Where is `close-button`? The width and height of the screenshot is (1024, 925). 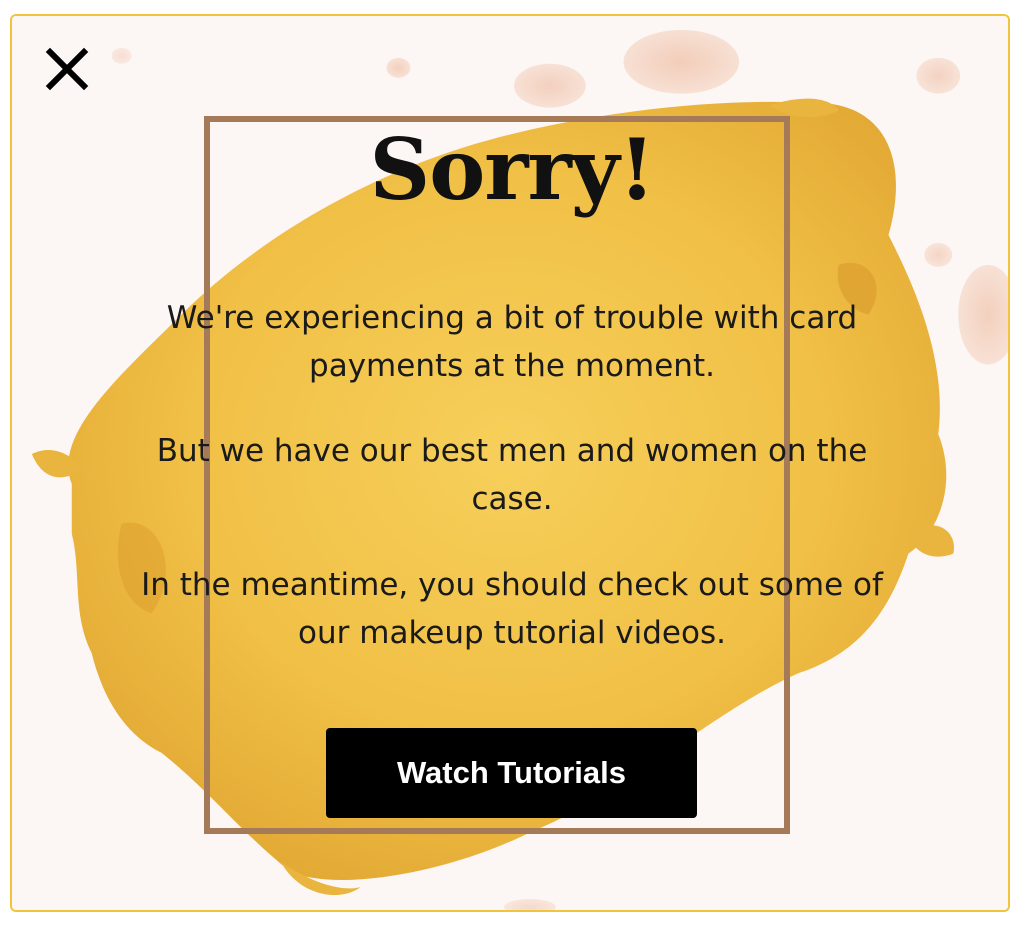 close-button is located at coordinates (67, 69).